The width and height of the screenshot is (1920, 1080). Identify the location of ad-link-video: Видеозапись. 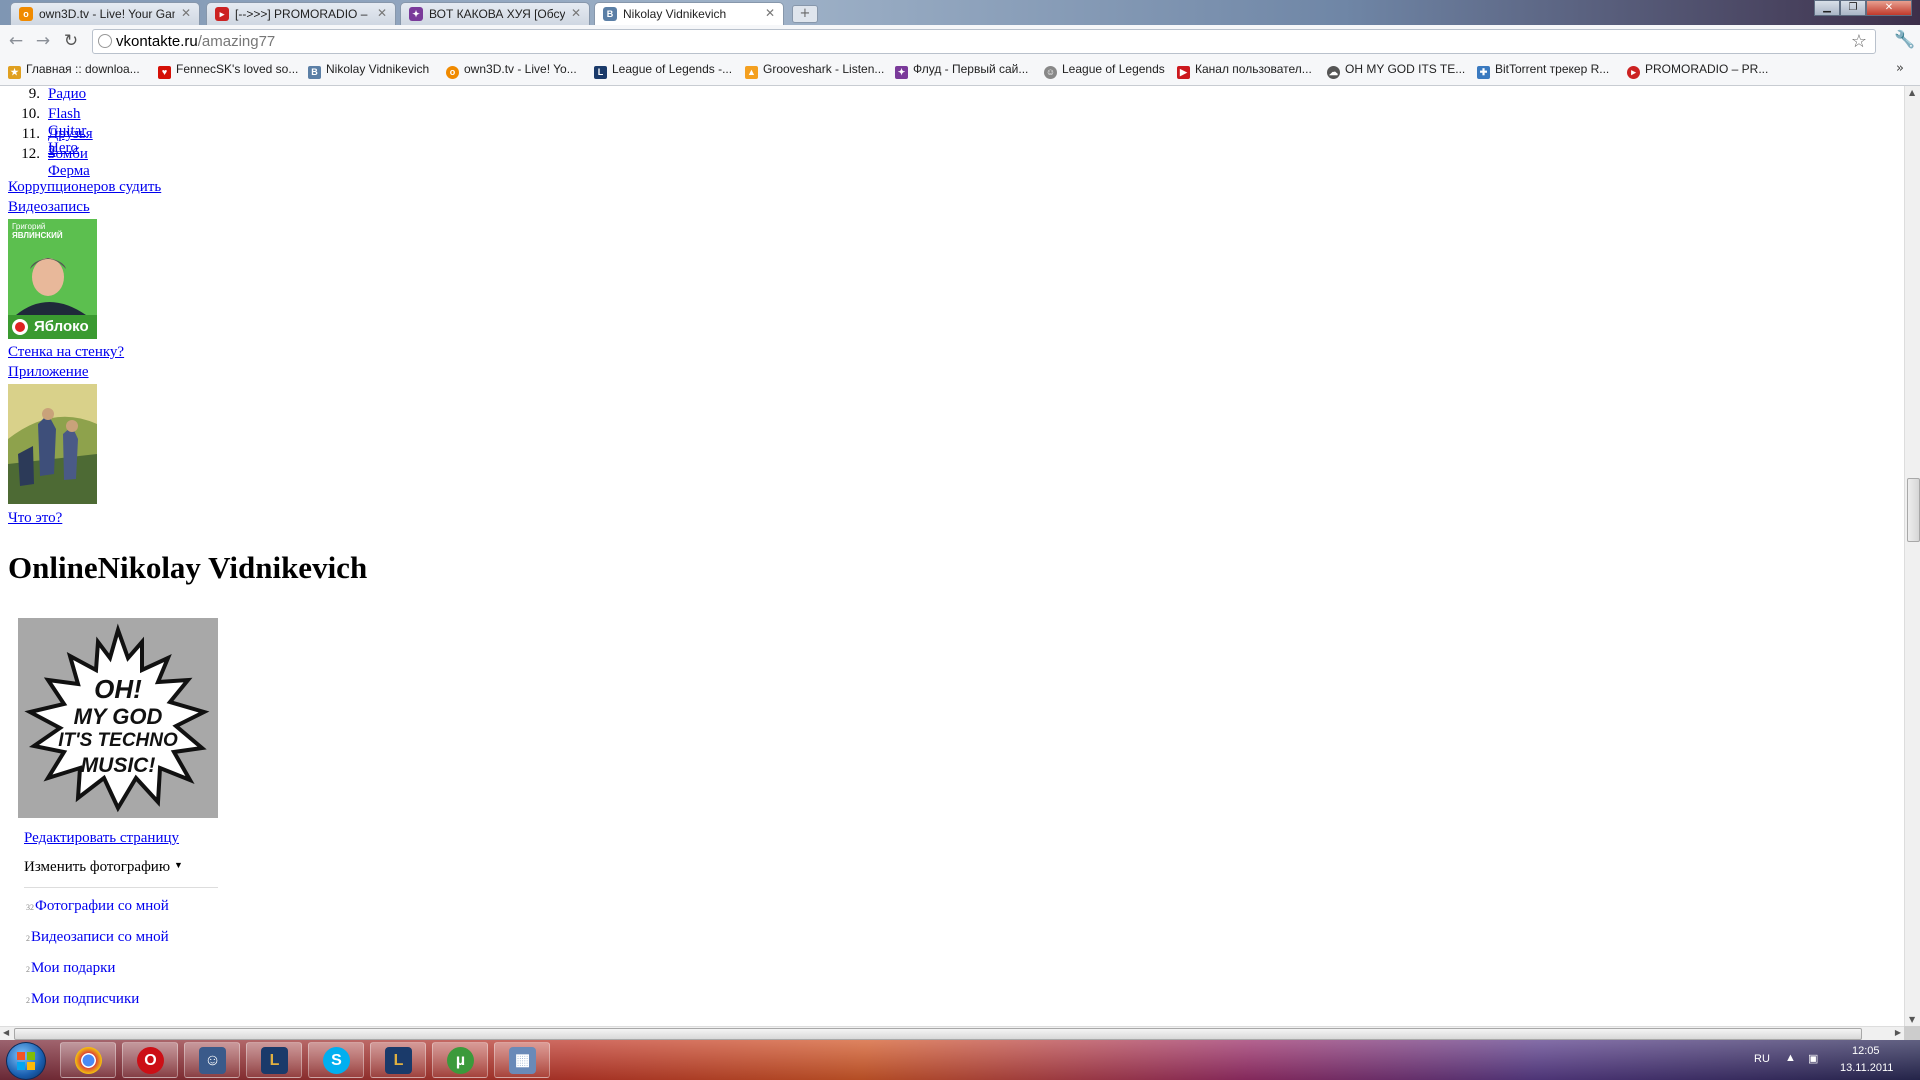
(49, 207).